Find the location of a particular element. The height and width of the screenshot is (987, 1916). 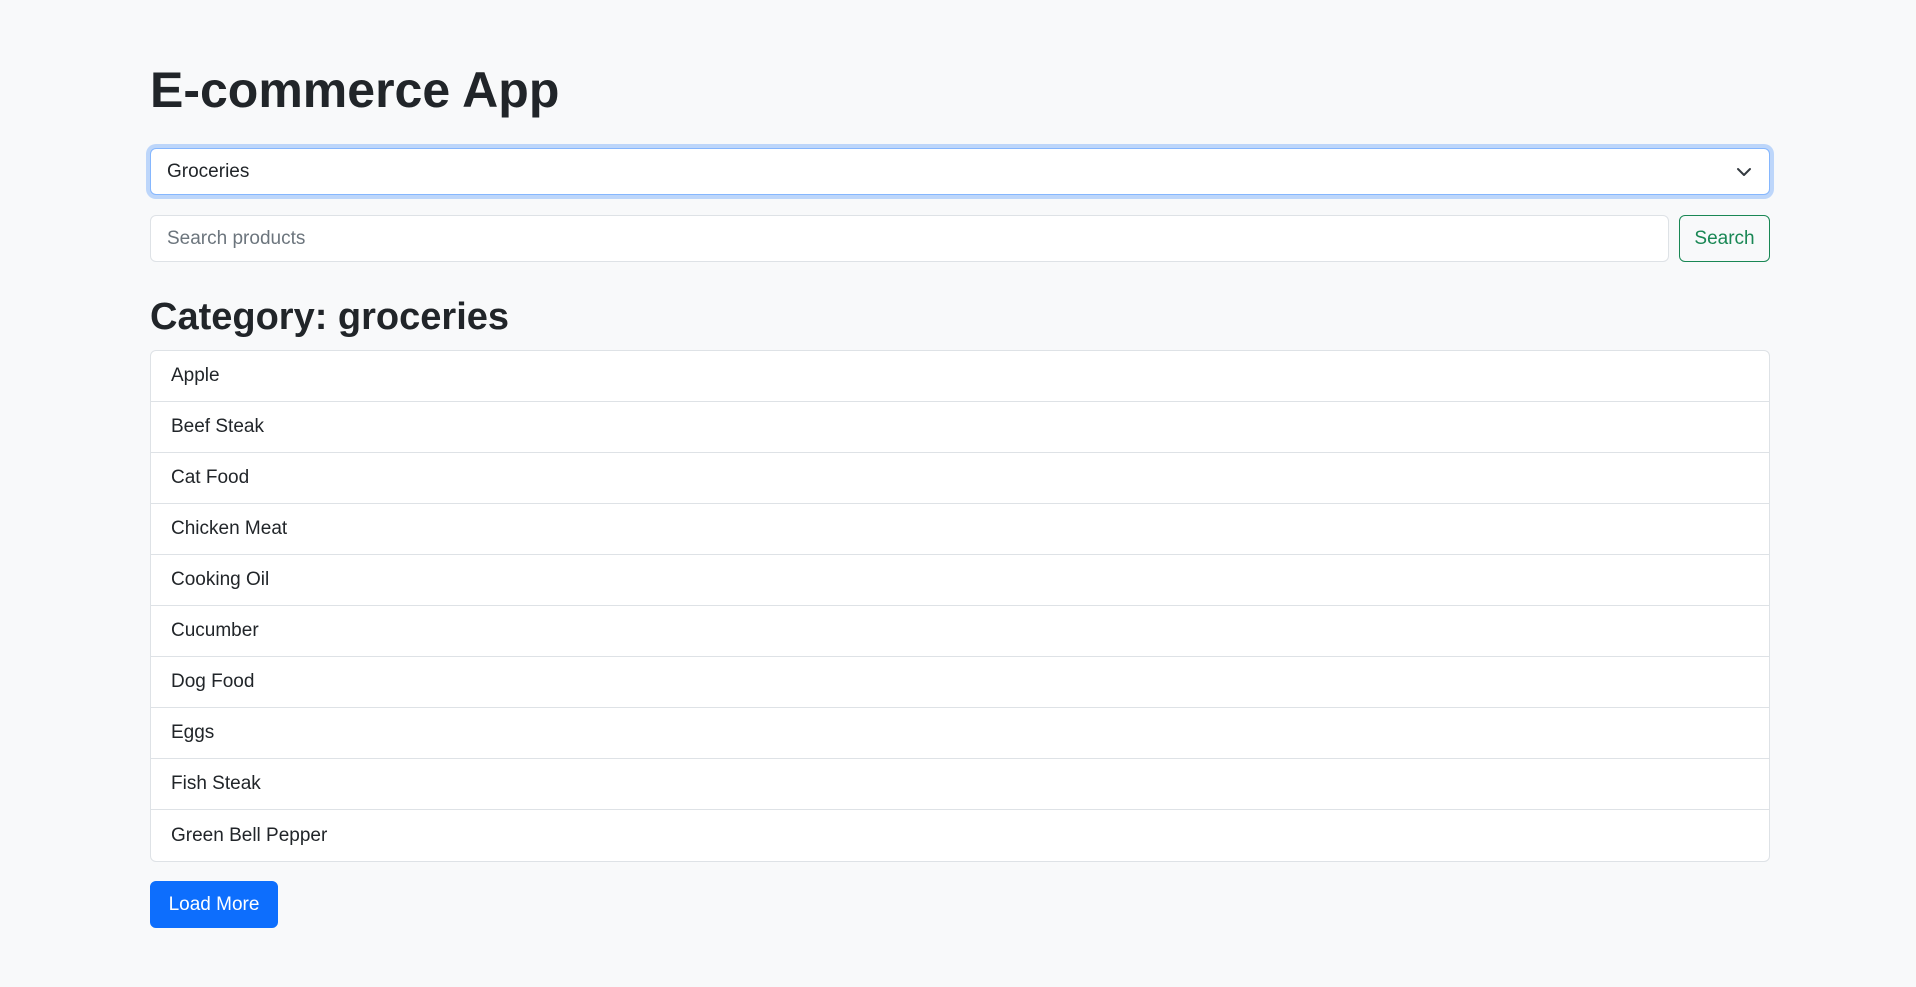

page-title: E-commerce App is located at coordinates (355, 90).